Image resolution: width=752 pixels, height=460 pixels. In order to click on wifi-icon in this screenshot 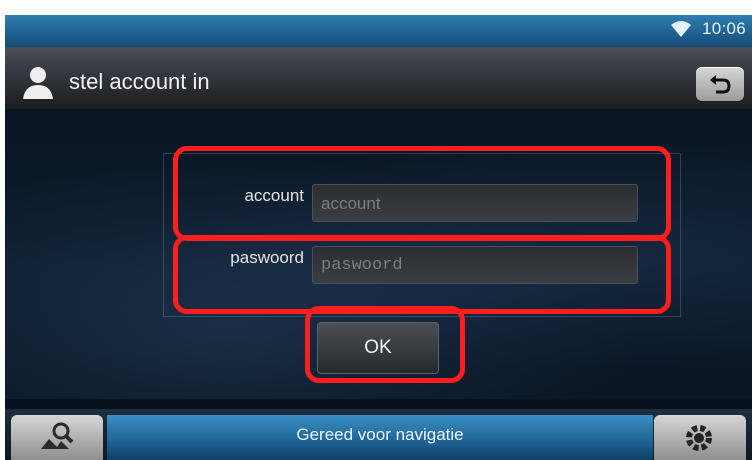, I will do `click(680, 29)`.